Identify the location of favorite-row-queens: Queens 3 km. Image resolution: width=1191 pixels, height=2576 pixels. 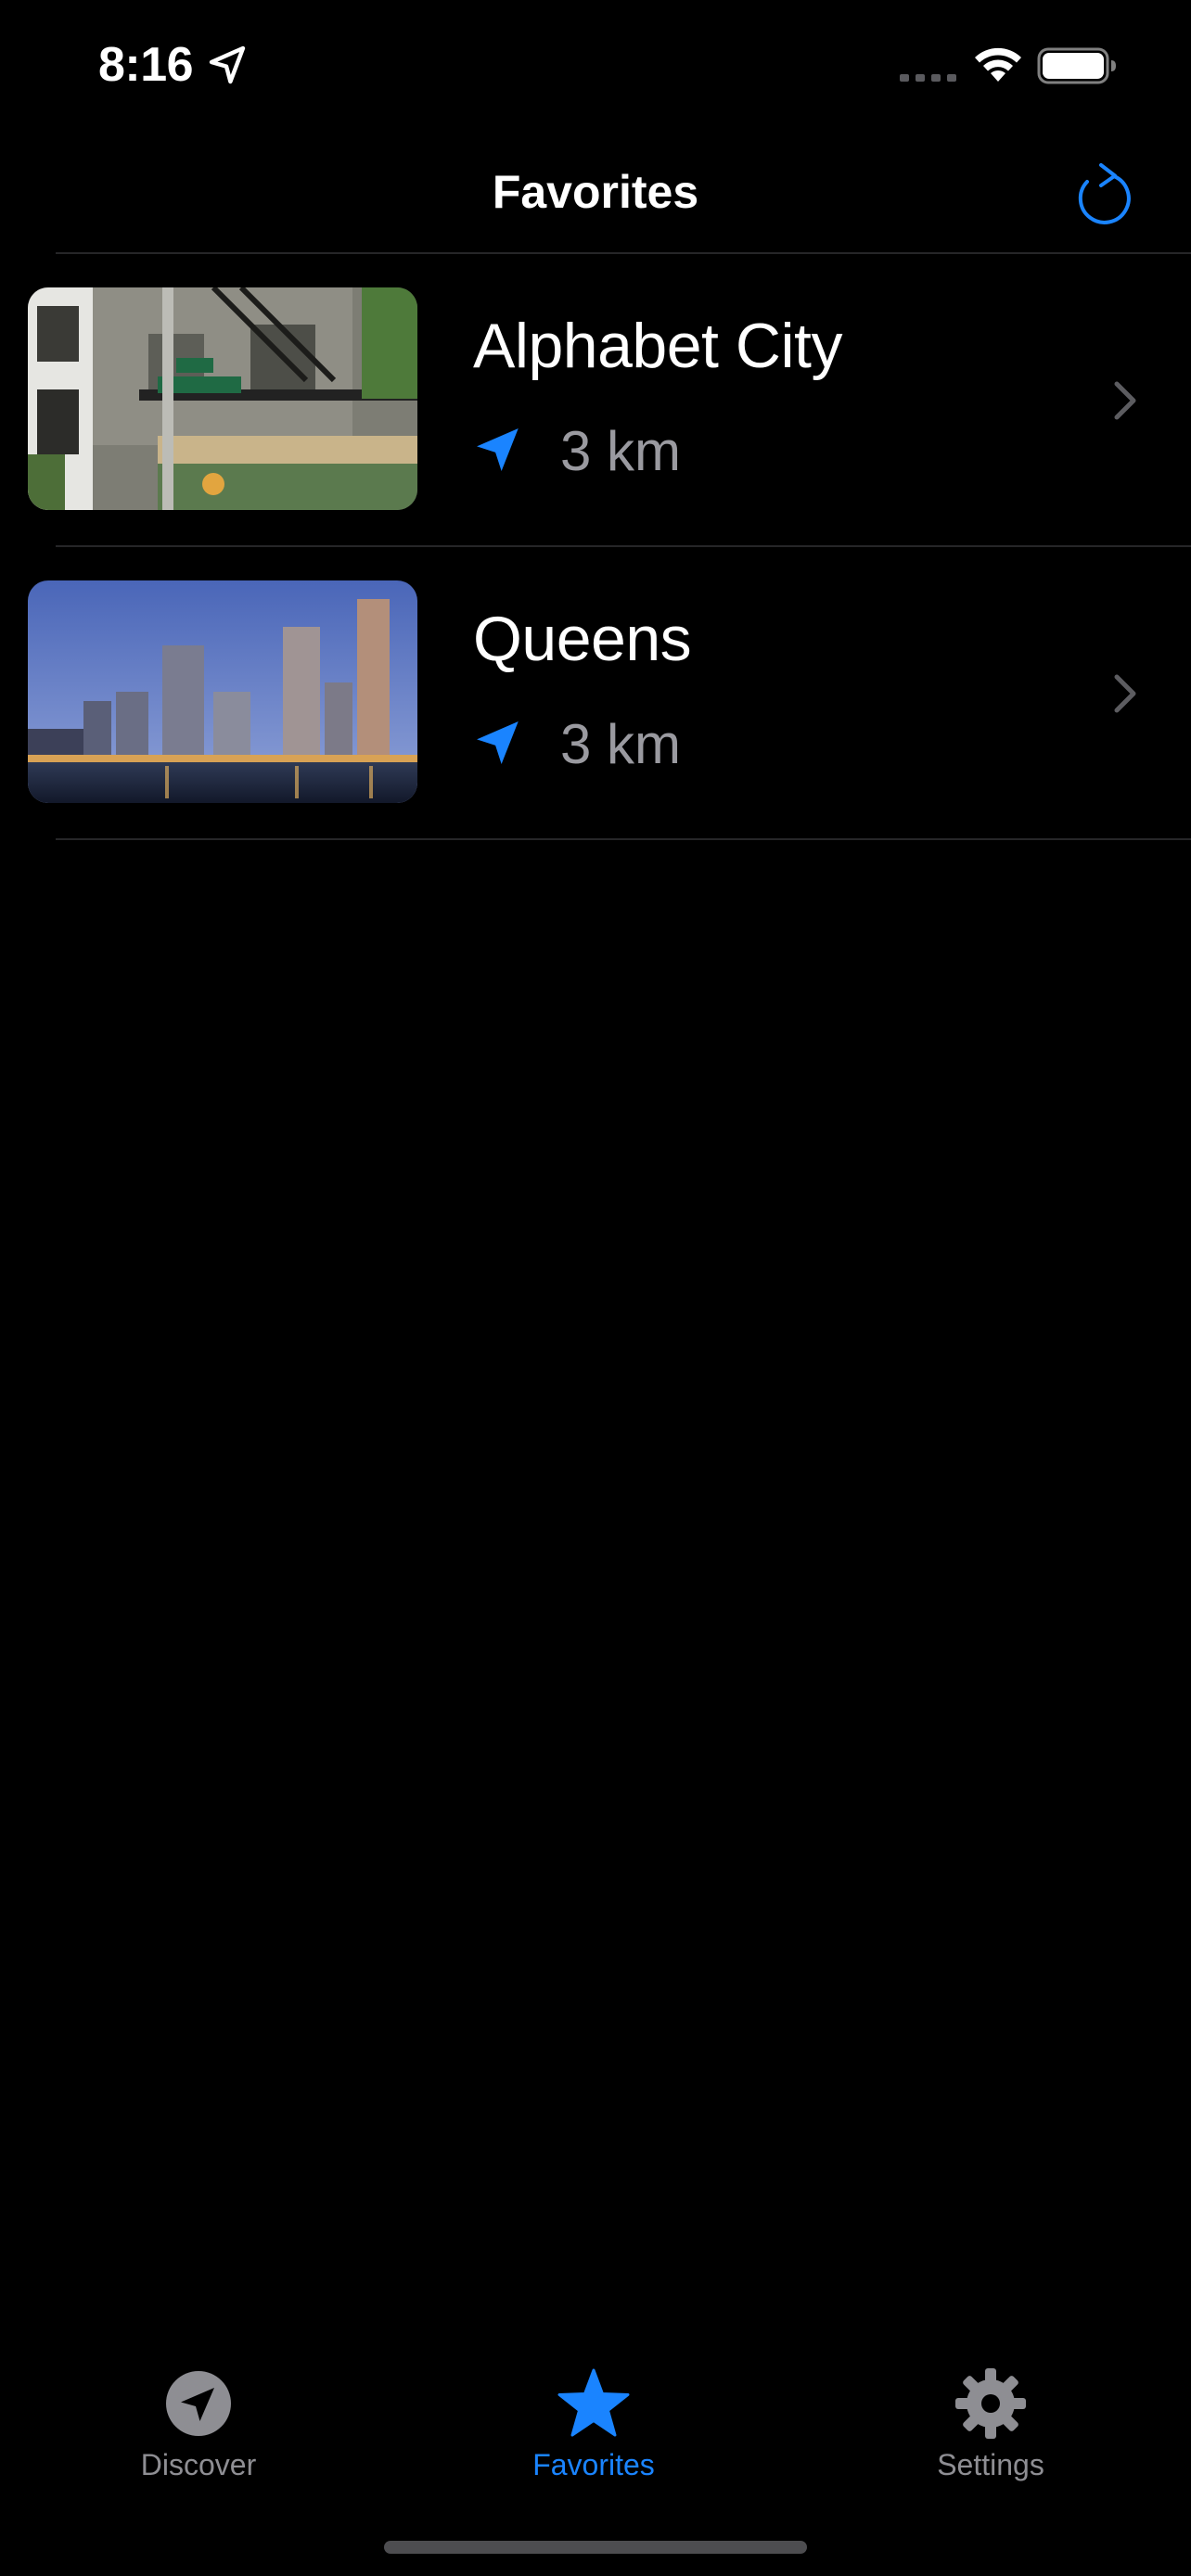
(595, 693).